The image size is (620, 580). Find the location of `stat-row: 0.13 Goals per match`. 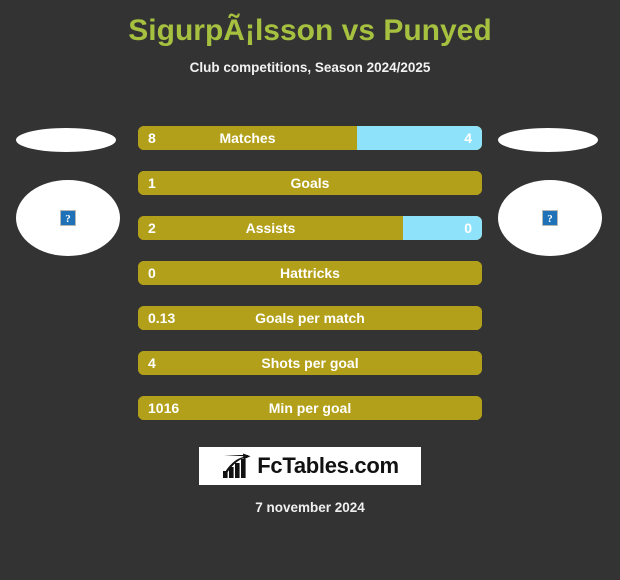

stat-row: 0.13 Goals per match is located at coordinates (310, 318).